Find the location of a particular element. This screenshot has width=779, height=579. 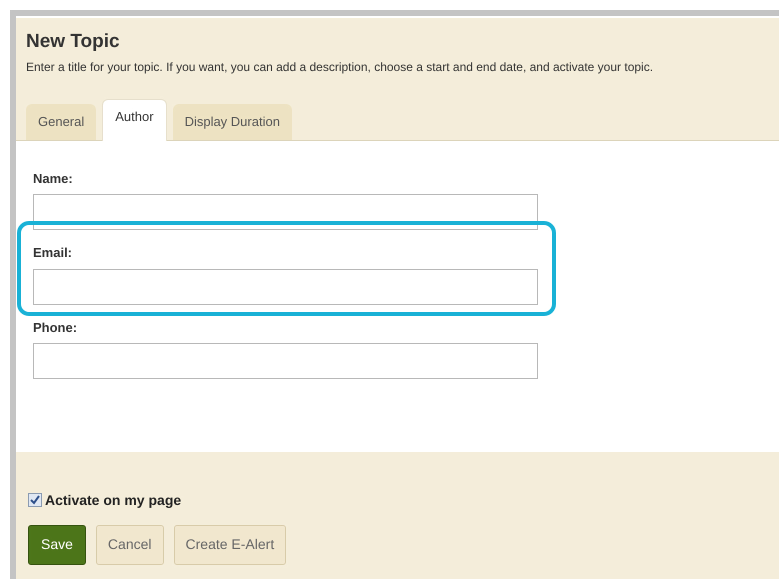

tab: Display Duration is located at coordinates (232, 122).